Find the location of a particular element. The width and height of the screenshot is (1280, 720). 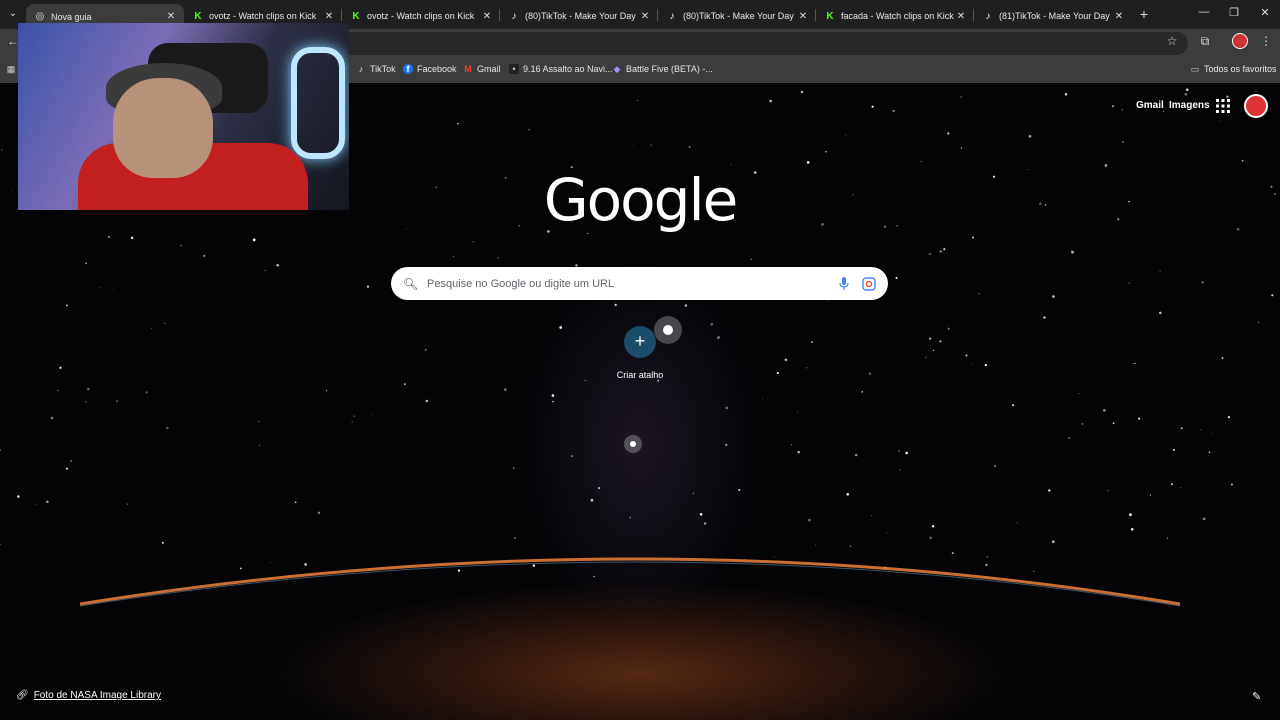

tab-tiktok-3: ♪ (81)TikTok - Make Your Day ✕ is located at coordinates (1053, 16).